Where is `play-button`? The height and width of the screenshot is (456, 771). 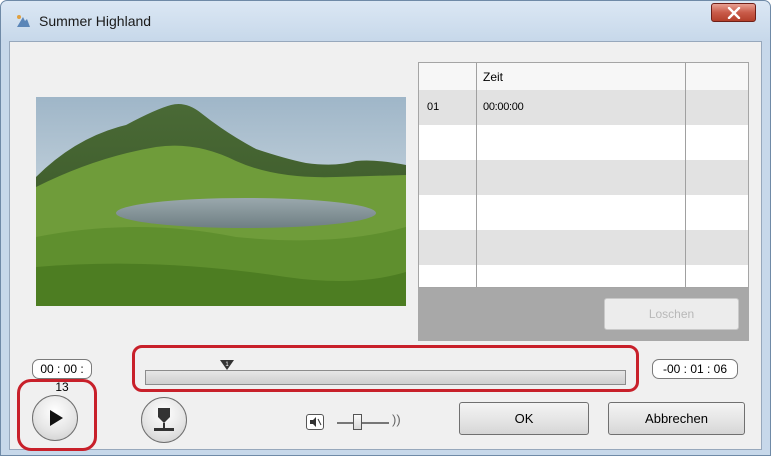 play-button is located at coordinates (55, 418).